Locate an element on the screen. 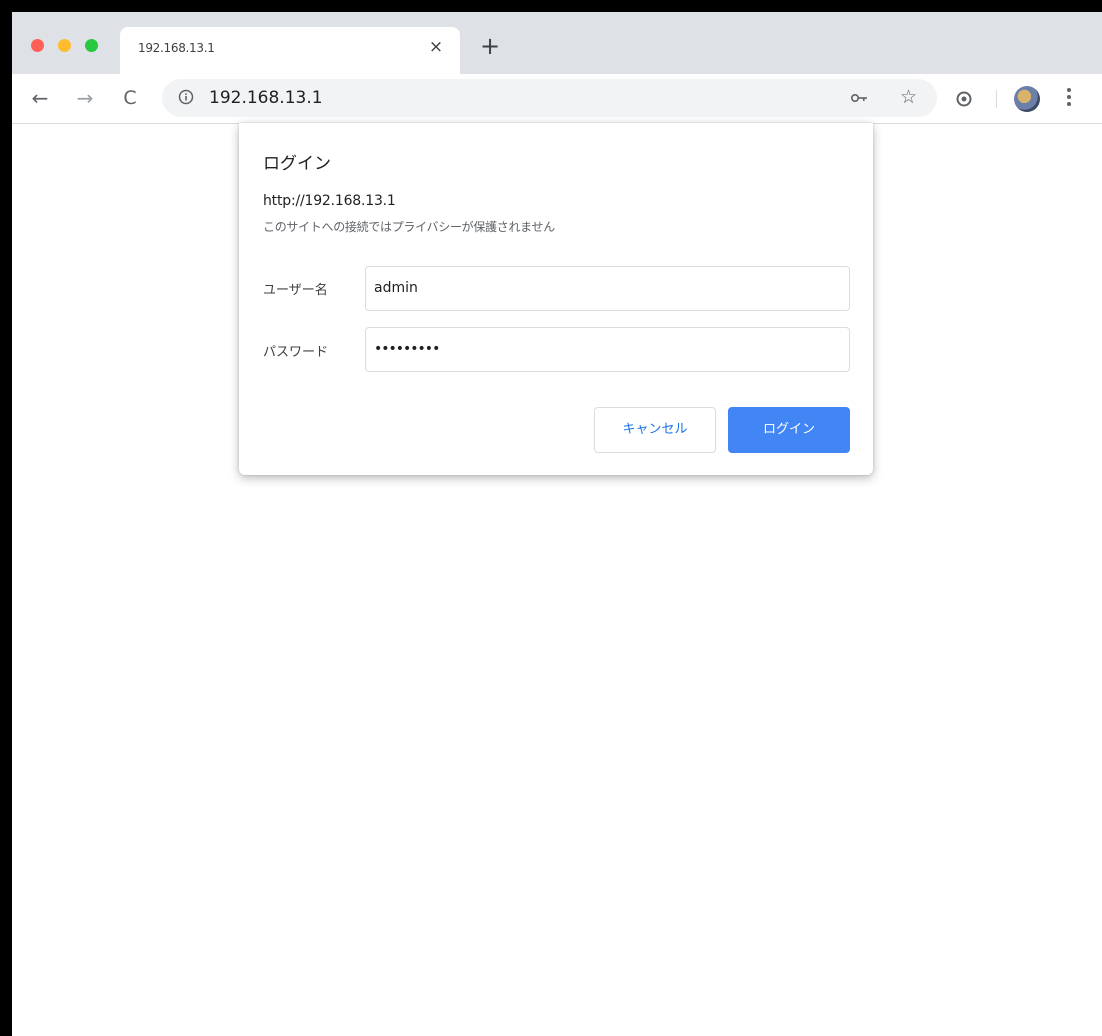  back-button: ← is located at coordinates (40, 98).